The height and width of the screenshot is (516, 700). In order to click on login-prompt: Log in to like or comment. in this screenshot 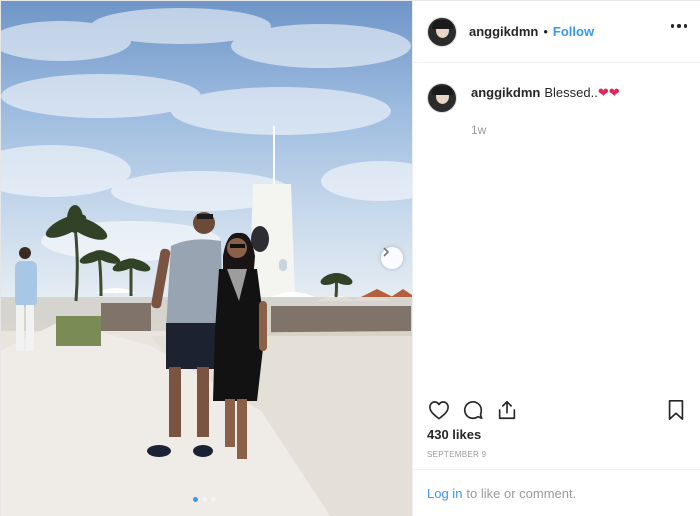, I will do `click(556, 492)`.